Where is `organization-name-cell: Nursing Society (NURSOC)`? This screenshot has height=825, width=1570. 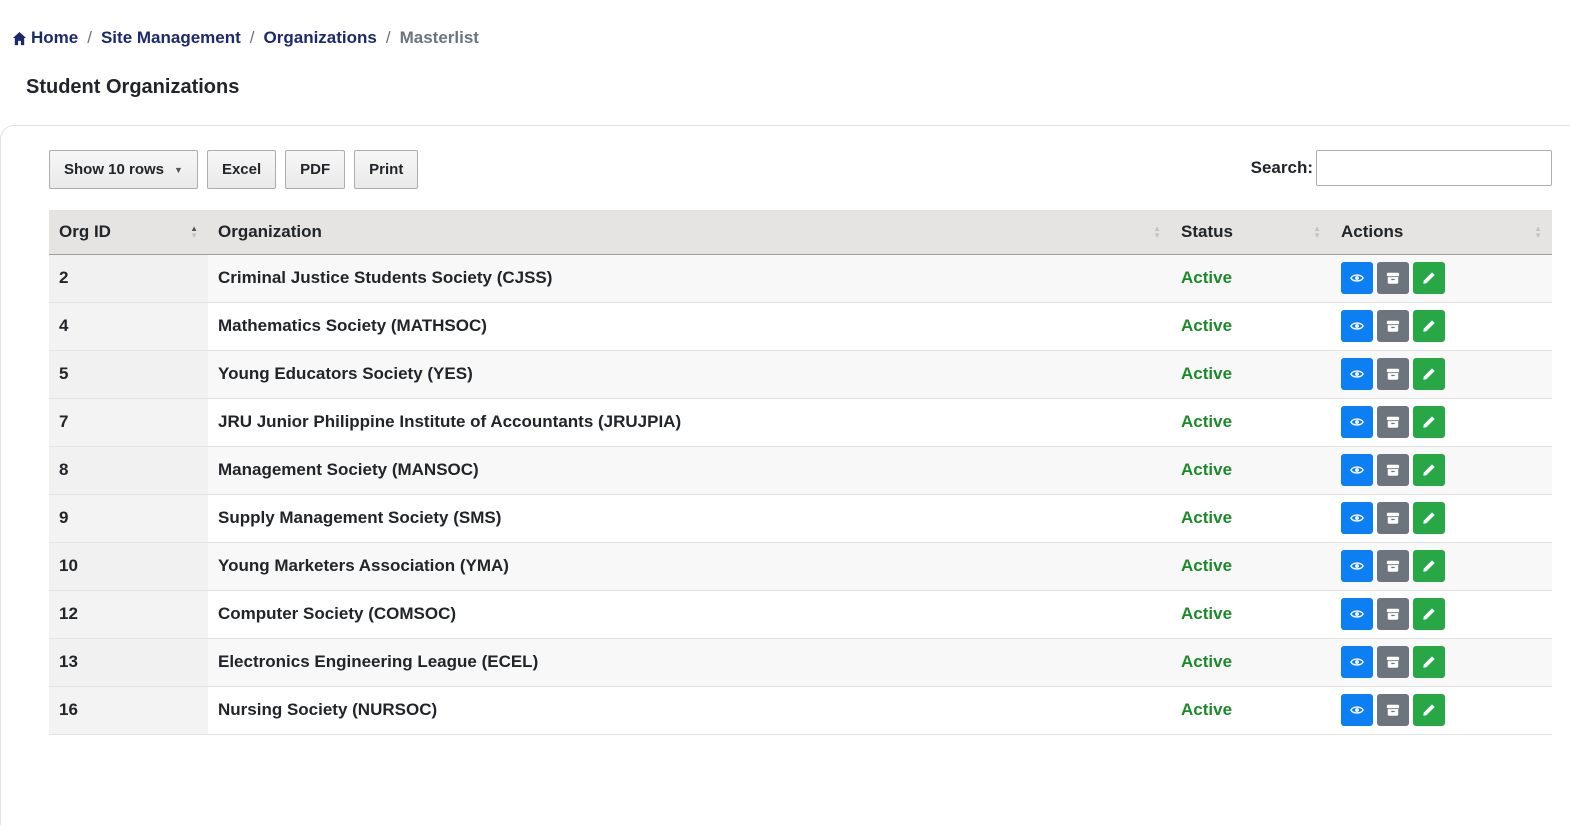 organization-name-cell: Nursing Society (NURSOC) is located at coordinates (689, 710).